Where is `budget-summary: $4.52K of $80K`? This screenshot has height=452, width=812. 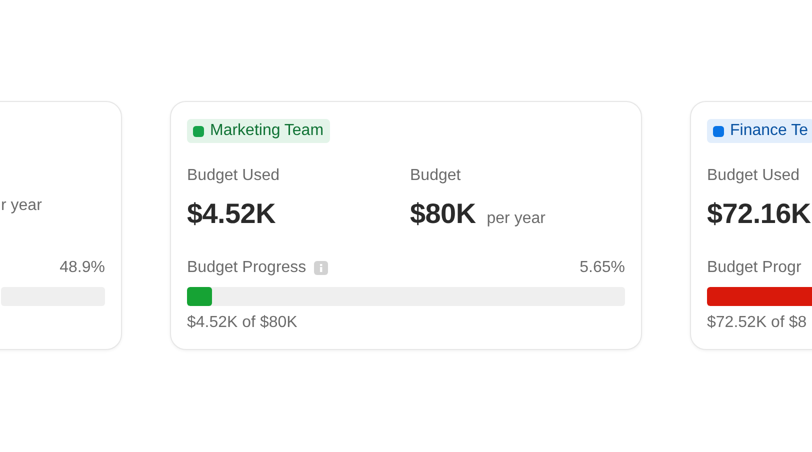
budget-summary: $4.52K of $80K is located at coordinates (242, 323).